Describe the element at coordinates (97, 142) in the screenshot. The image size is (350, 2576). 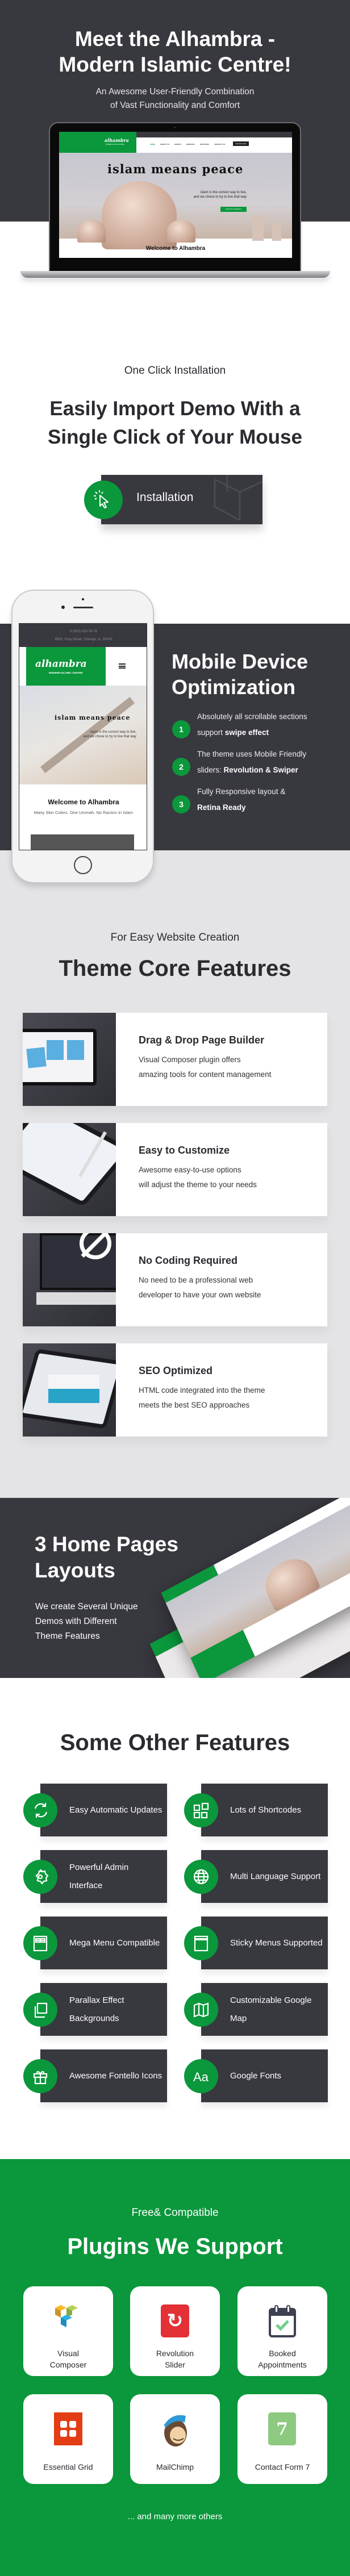
I see `mockup-logo-block: alhambra MODERN ISLAMIC CENTRE` at that location.